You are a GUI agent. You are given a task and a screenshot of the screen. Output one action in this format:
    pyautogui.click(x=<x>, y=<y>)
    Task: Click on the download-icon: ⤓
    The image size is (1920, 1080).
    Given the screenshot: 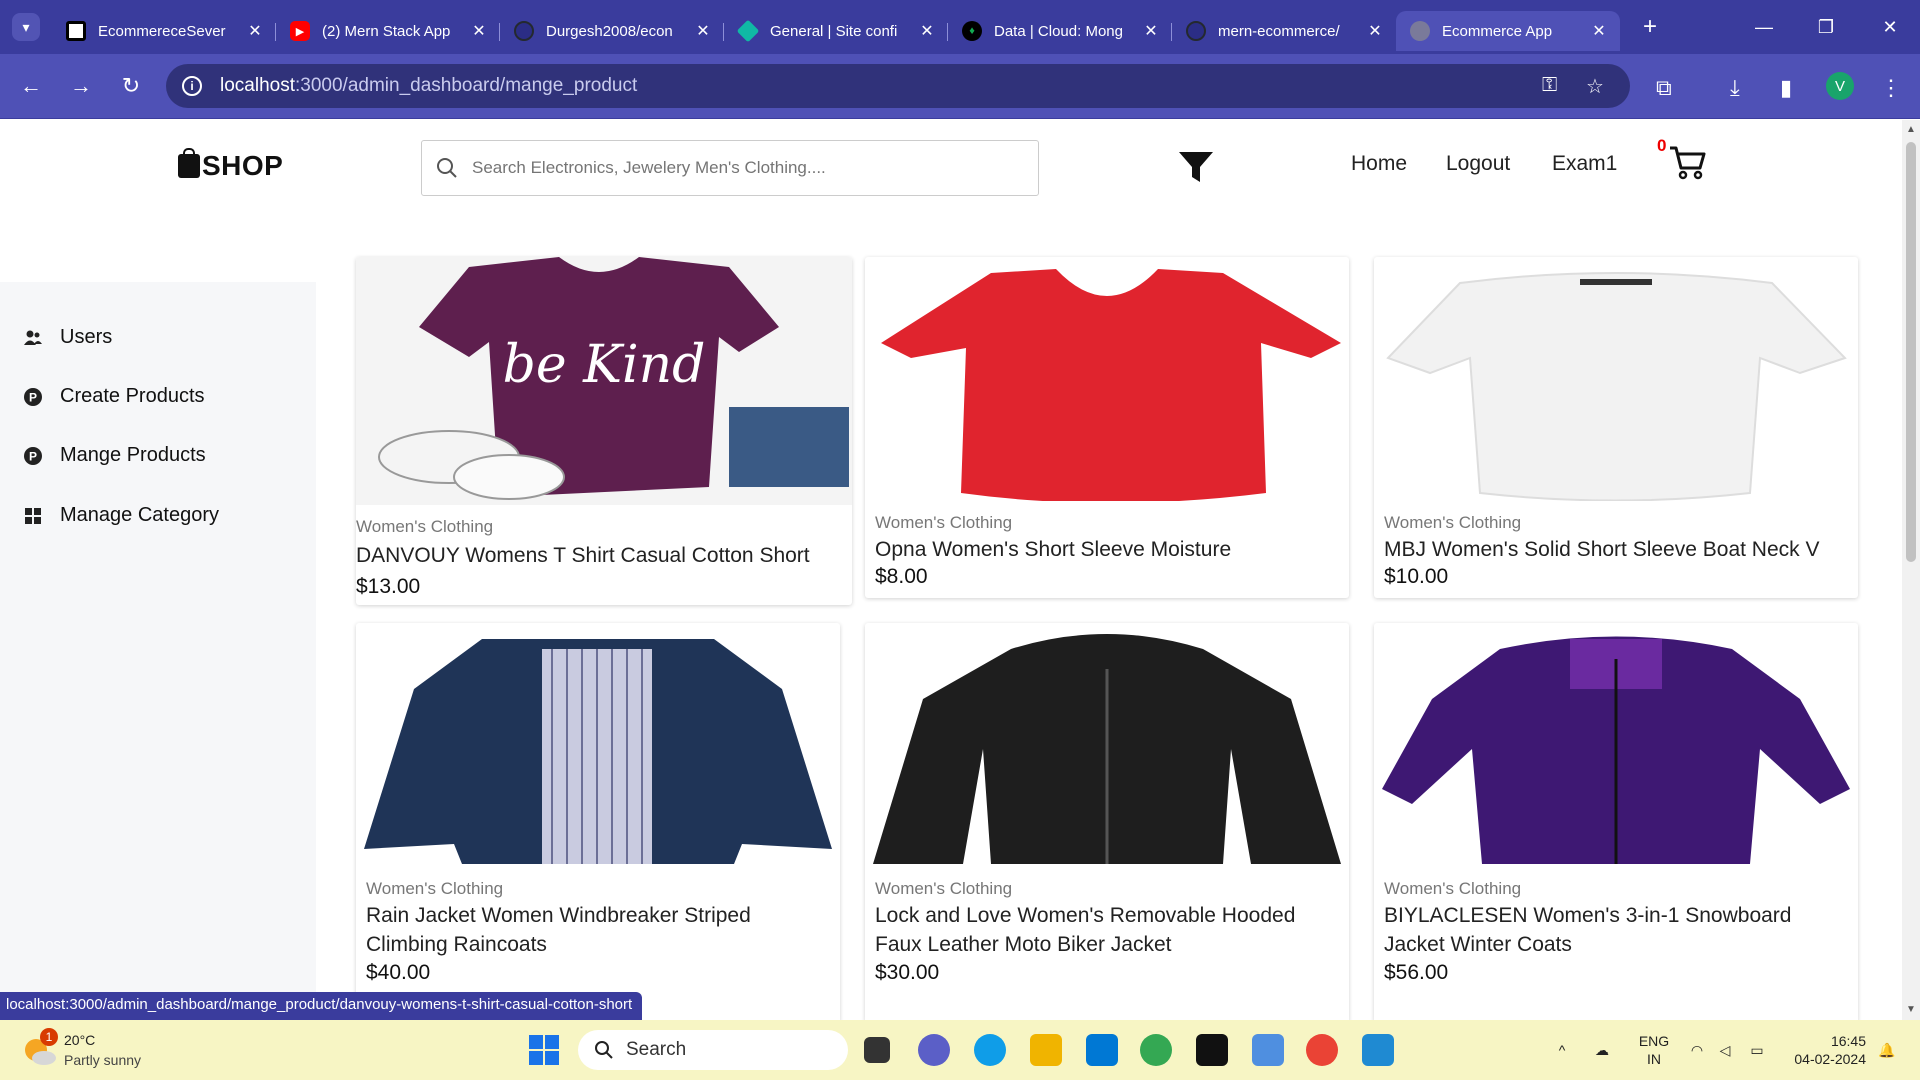 What is the action you would take?
    pyautogui.click(x=1735, y=88)
    